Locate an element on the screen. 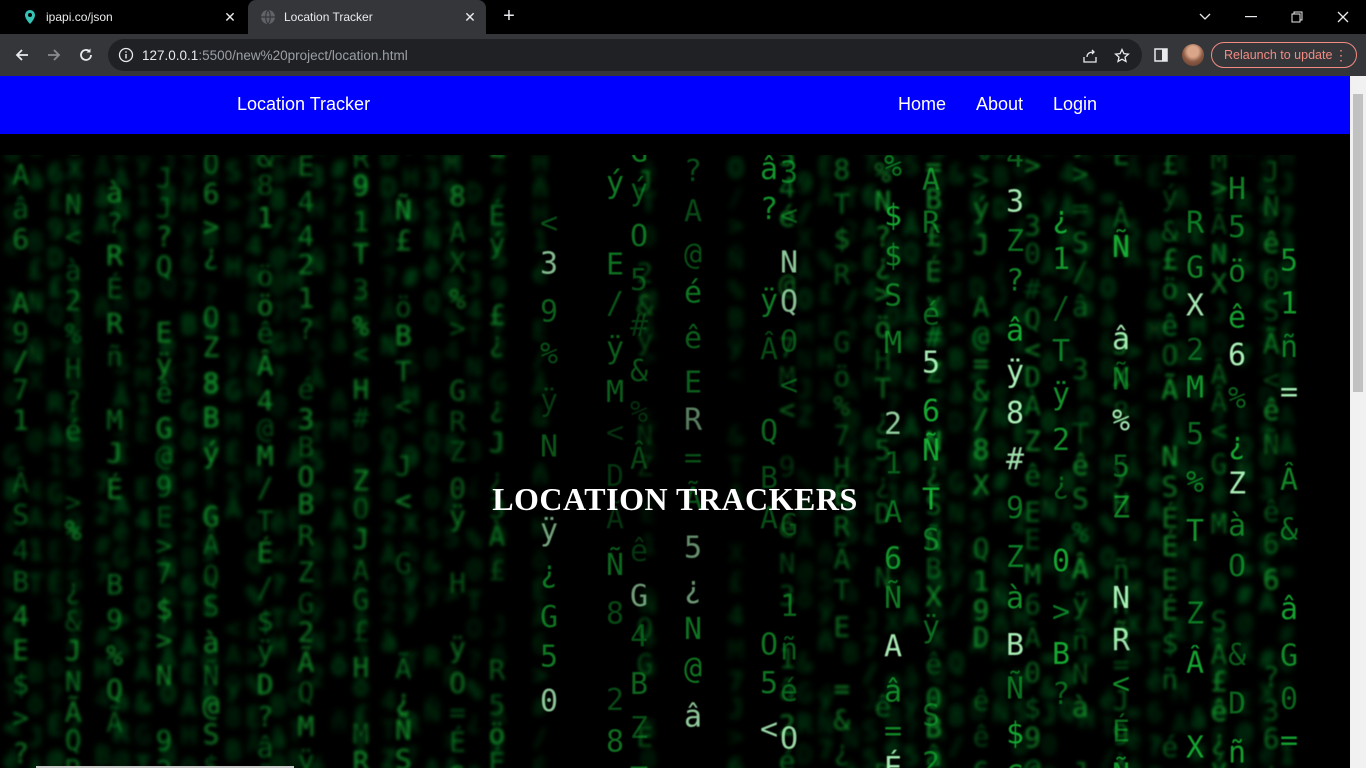 The height and width of the screenshot is (768, 1366). svg-text: 5 is located at coordinates (1121, 467).